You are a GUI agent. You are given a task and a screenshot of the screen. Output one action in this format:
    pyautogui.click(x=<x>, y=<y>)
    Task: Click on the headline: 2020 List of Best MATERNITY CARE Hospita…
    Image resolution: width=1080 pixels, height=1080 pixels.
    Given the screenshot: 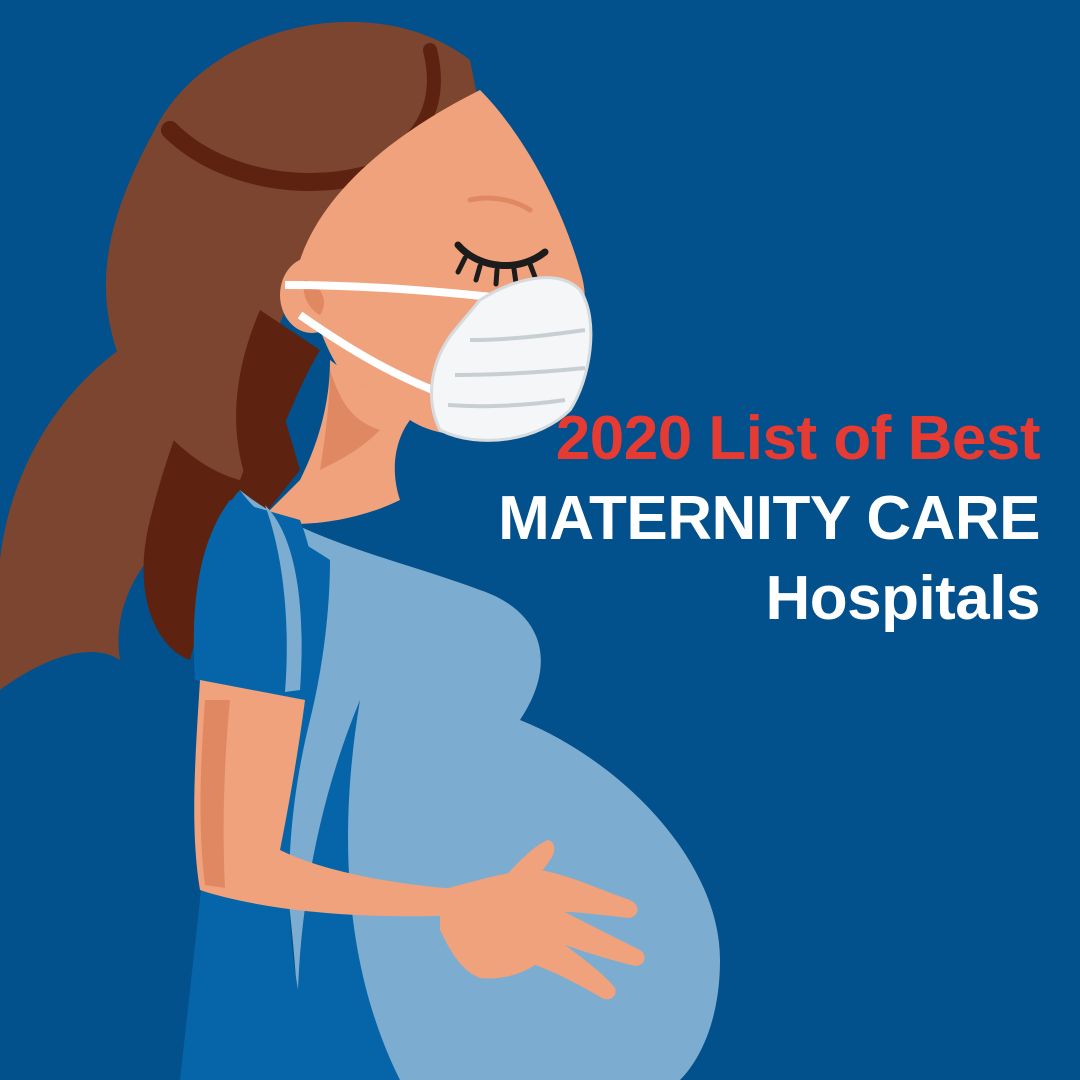 What is the action you would take?
    pyautogui.click(x=740, y=519)
    